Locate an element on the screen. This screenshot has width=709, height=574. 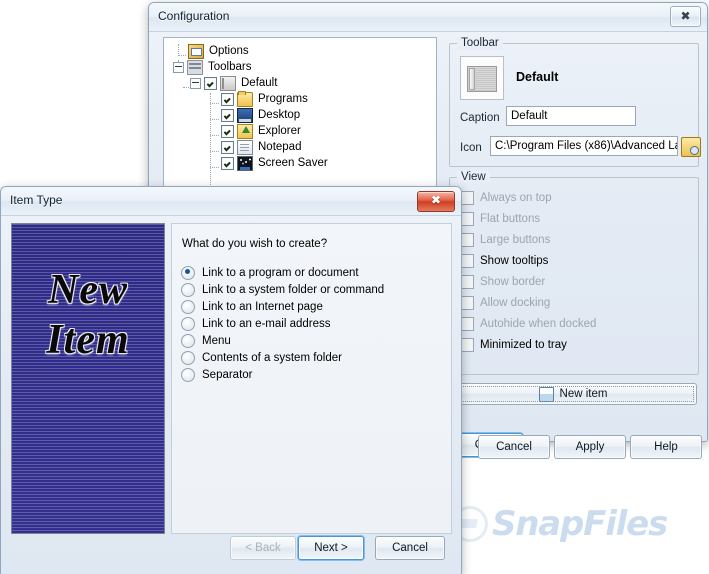
radio-menu: Menu is located at coordinates (206, 340).